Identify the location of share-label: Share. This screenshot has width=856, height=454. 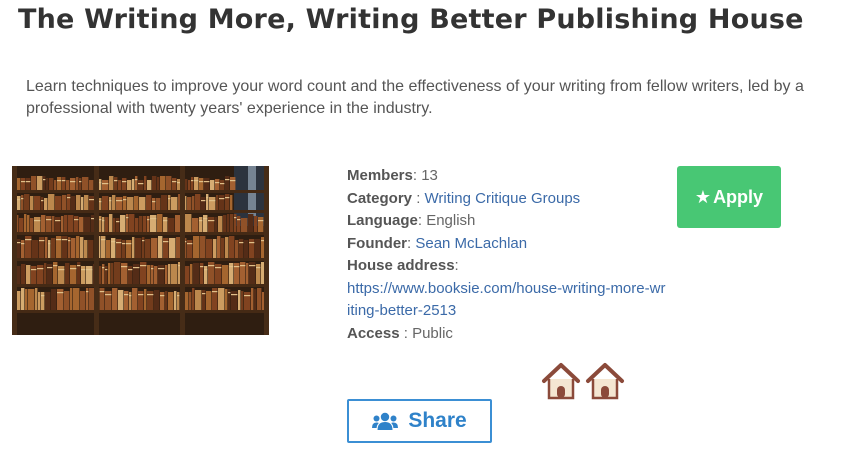
(437, 420).